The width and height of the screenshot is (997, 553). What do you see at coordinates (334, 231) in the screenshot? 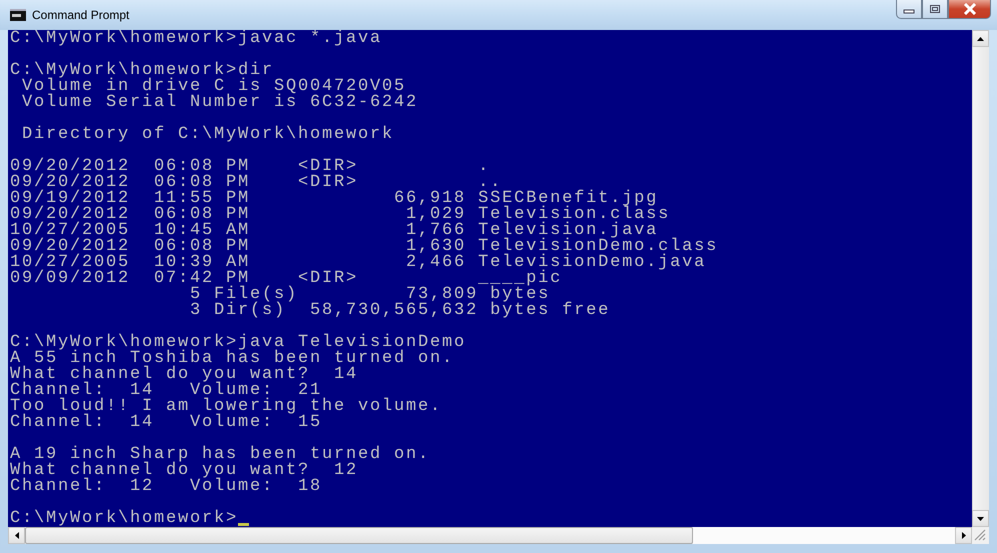
I see `console-line: 10/27/2005 10:45 AM 1,766 Television.java` at bounding box center [334, 231].